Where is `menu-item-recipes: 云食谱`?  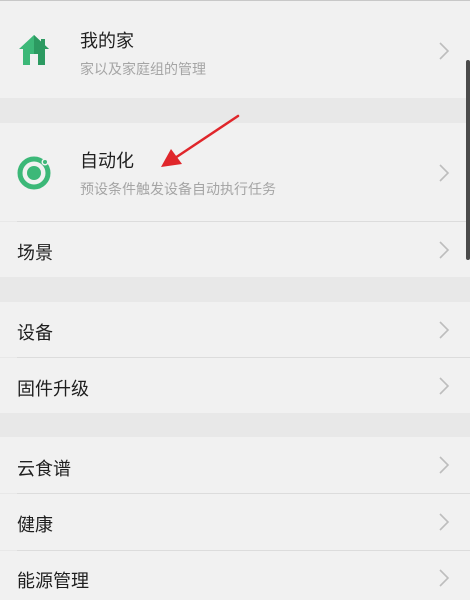
menu-item-recipes: 云食谱 is located at coordinates (235, 465).